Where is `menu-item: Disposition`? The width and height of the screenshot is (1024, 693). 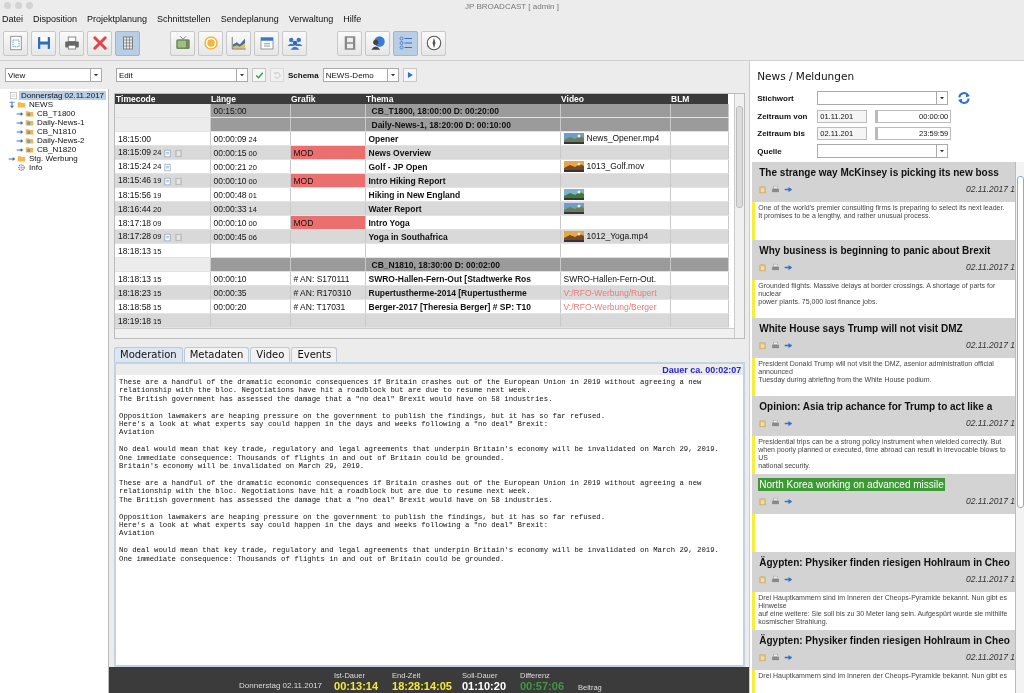 menu-item: Disposition is located at coordinates (55, 19).